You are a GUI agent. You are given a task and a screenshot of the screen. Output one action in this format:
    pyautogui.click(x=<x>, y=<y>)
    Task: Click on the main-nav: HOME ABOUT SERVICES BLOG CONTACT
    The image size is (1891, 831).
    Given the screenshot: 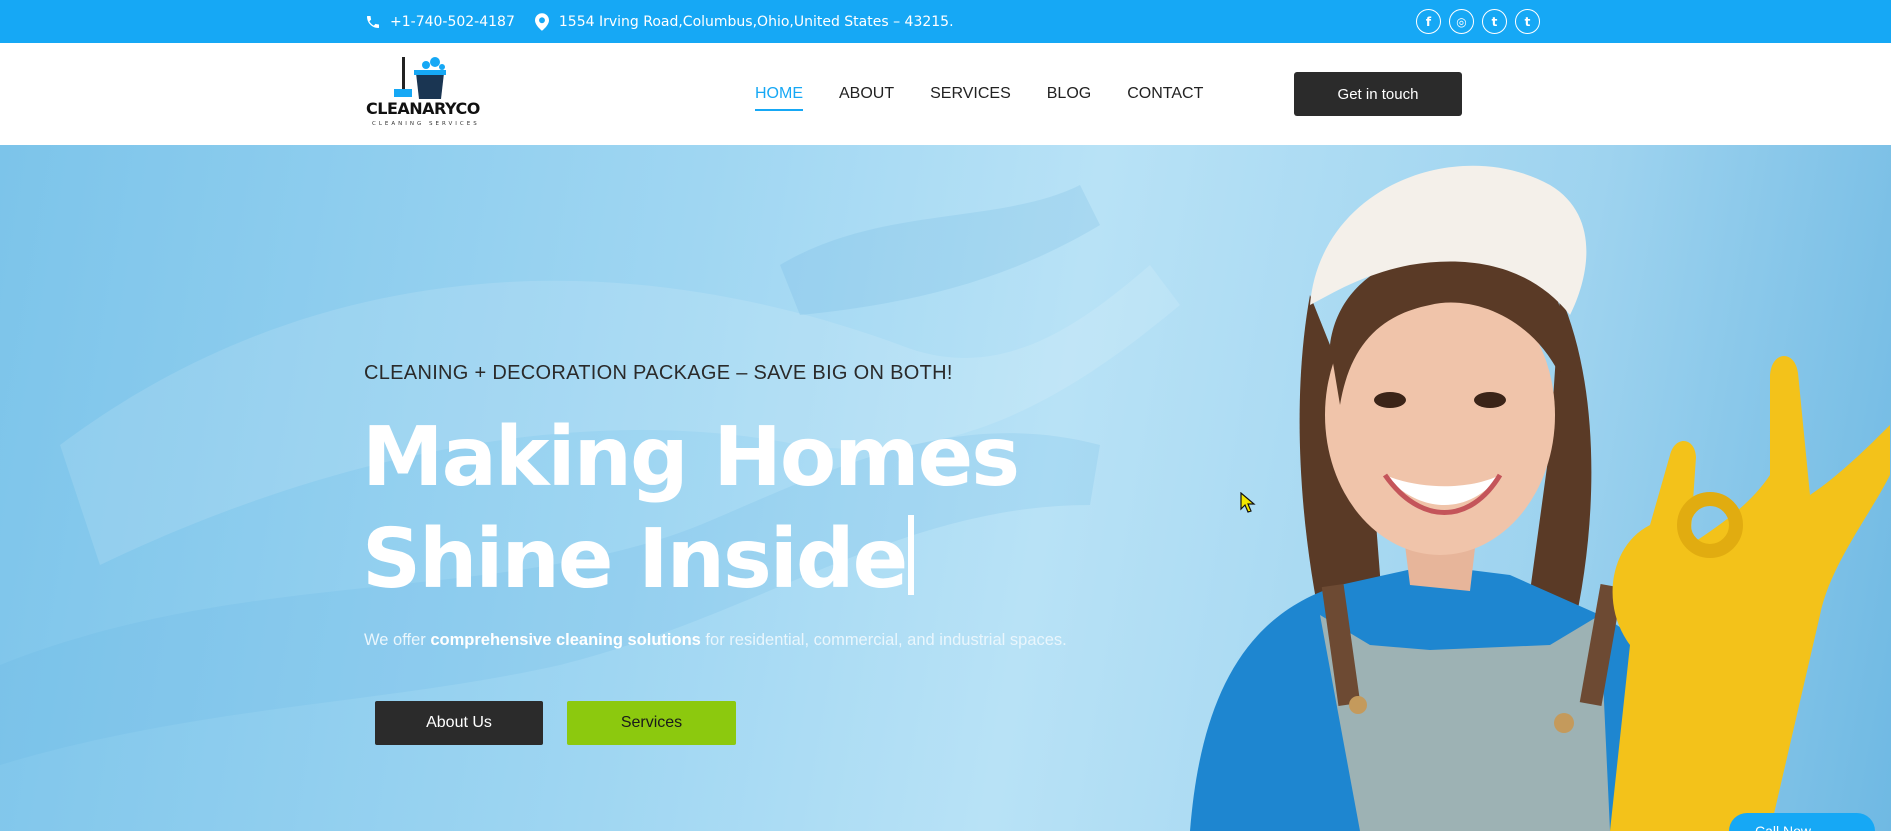 What is the action you would take?
    pyautogui.click(x=979, y=94)
    